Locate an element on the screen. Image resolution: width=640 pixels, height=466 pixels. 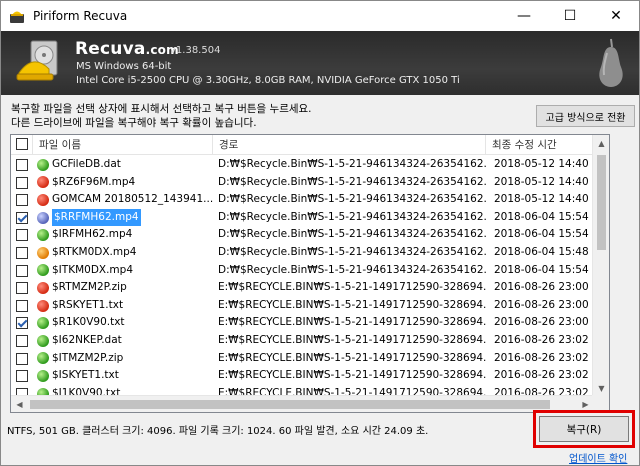
advanced-mode-button: 고급 방식으로 전환 is located at coordinates (585, 116).